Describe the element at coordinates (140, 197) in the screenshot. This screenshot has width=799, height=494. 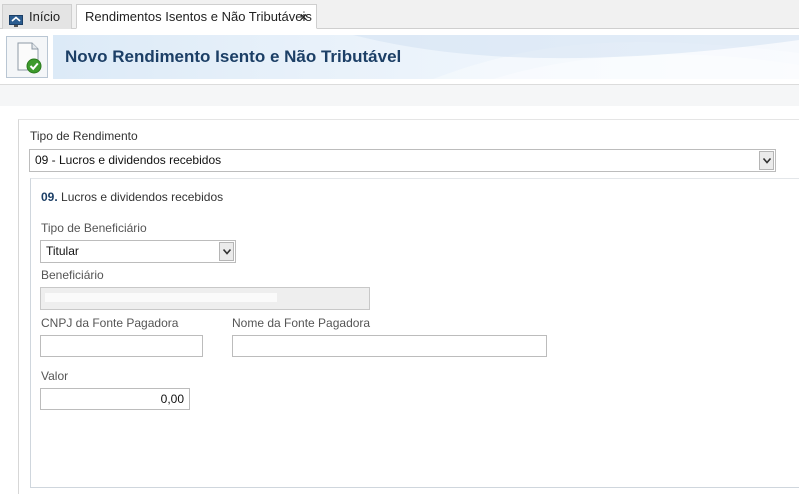
I see `section-title-text: Lucros e dividendos recebidos` at that location.